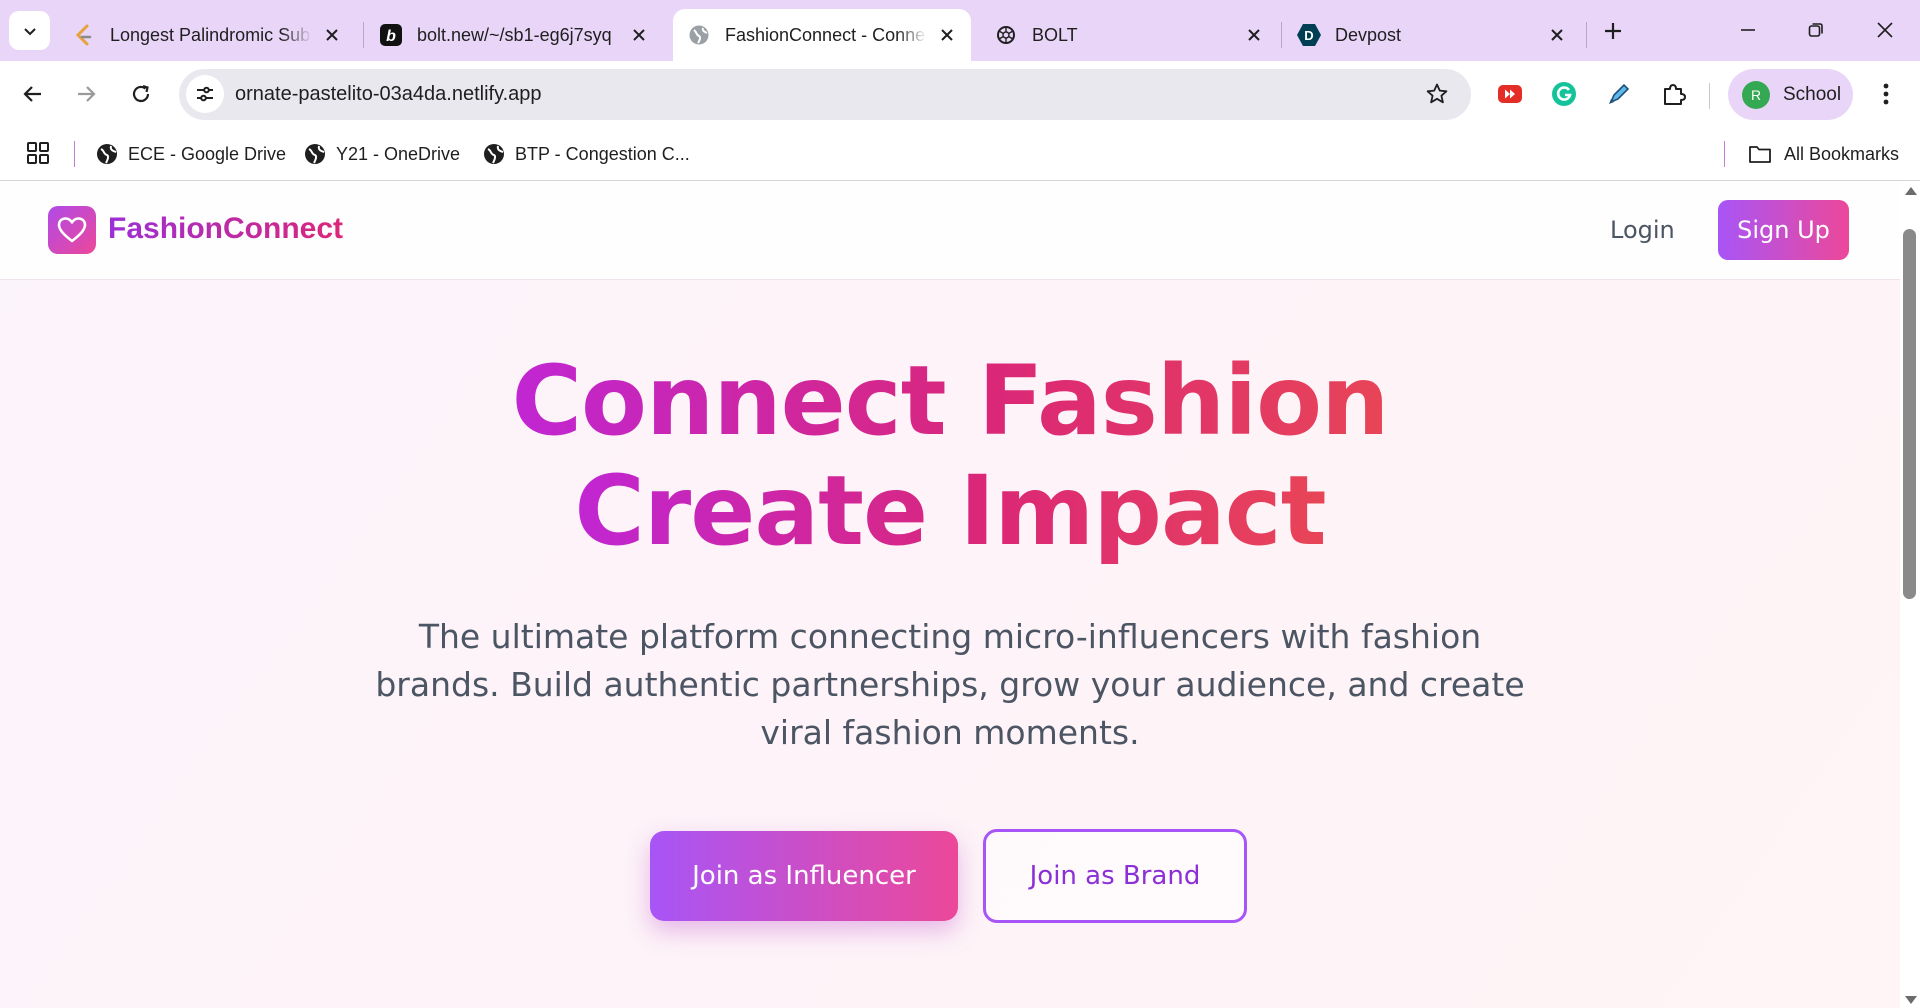 This screenshot has width=1920, height=1008. I want to click on tab-title: BOLT, so click(1055, 34).